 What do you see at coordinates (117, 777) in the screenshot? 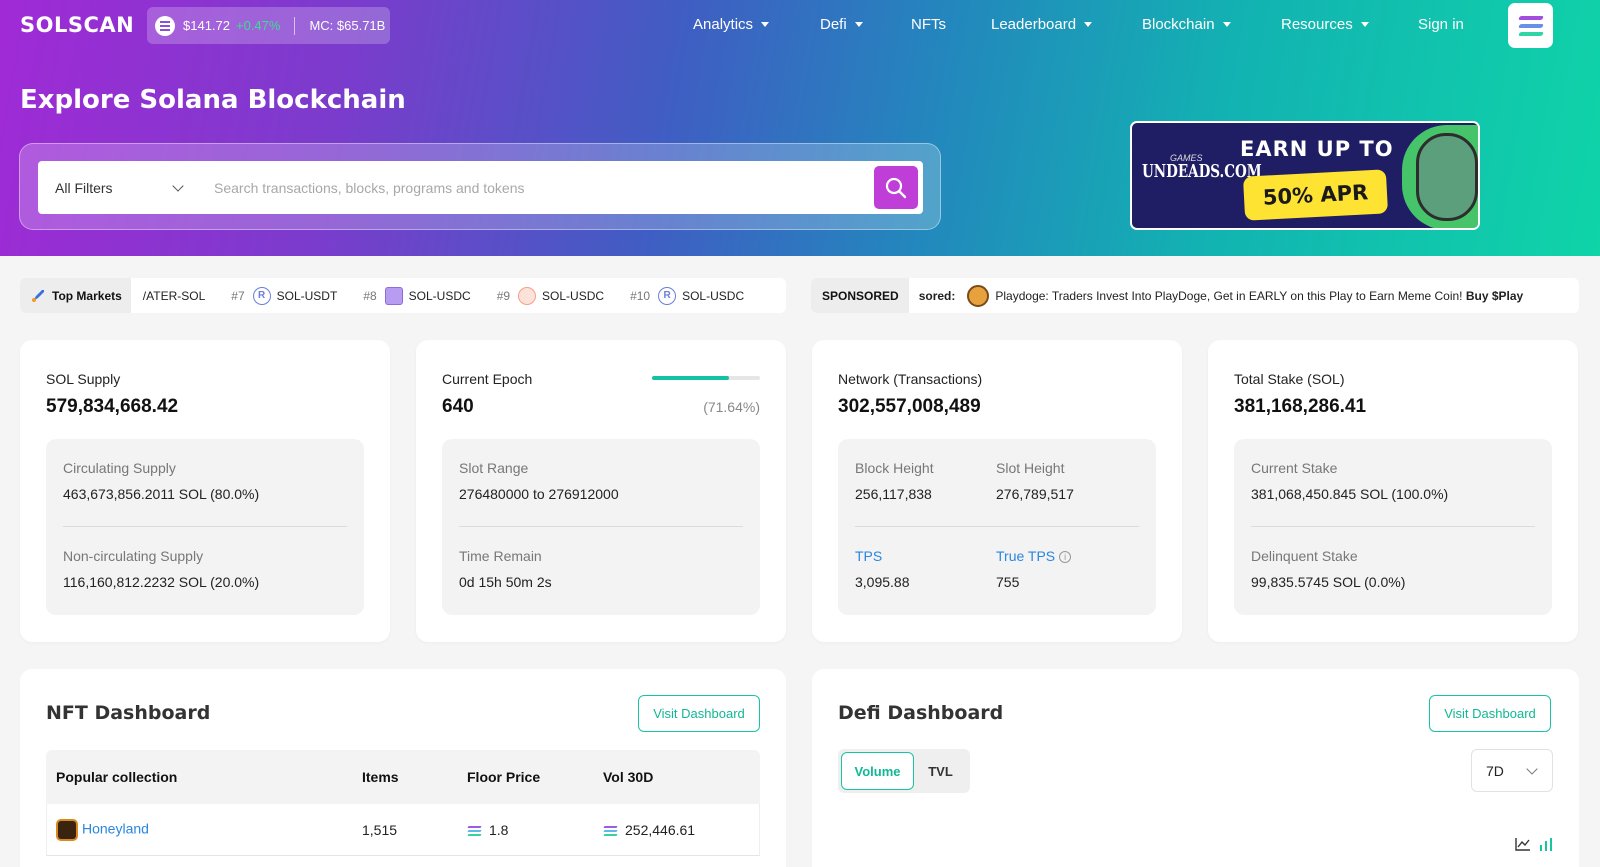
I see `column-header: Popular collection` at bounding box center [117, 777].